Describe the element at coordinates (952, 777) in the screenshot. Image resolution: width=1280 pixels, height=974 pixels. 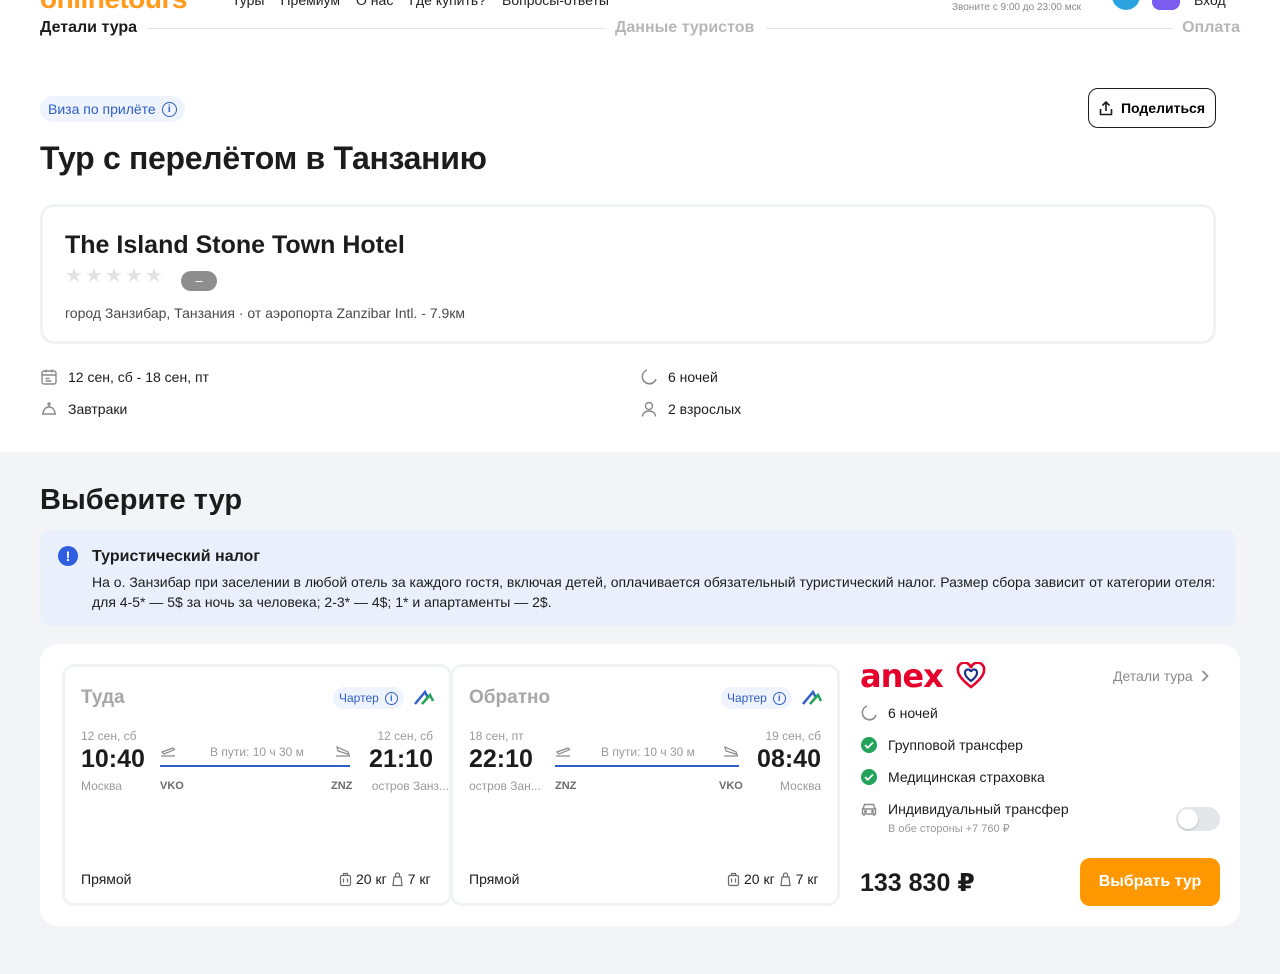
I see `included-insurance: Медицинская страховка` at that location.